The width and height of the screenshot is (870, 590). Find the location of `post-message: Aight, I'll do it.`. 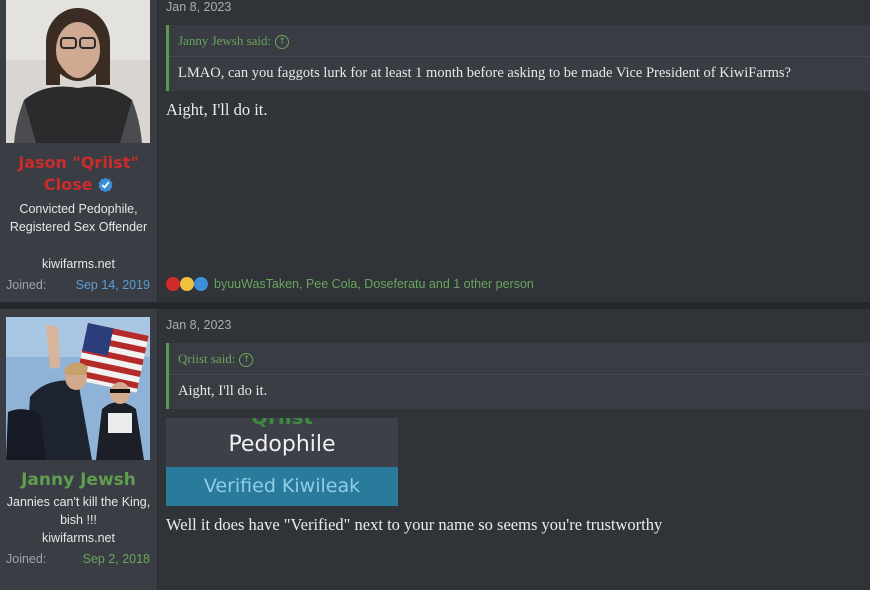

post-message: Aight, I'll do it. is located at coordinates (217, 109).